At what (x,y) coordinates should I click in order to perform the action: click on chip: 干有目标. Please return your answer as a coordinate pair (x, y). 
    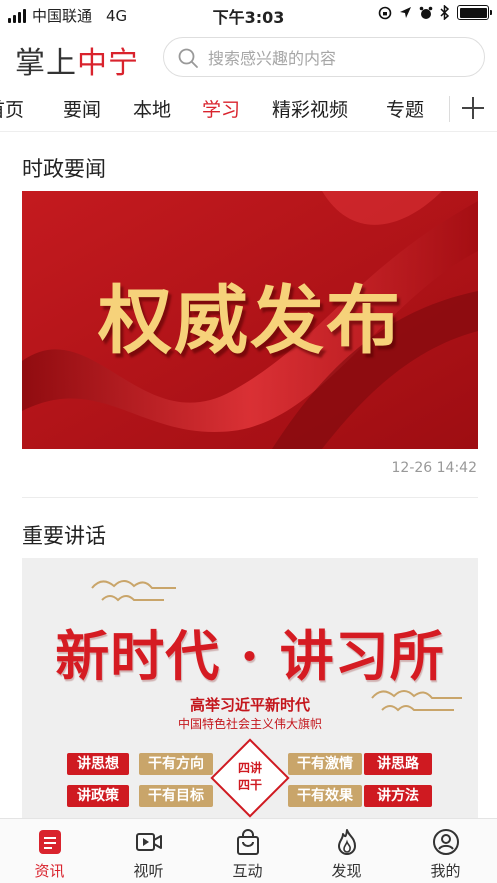
    Looking at the image, I should click on (176, 796).